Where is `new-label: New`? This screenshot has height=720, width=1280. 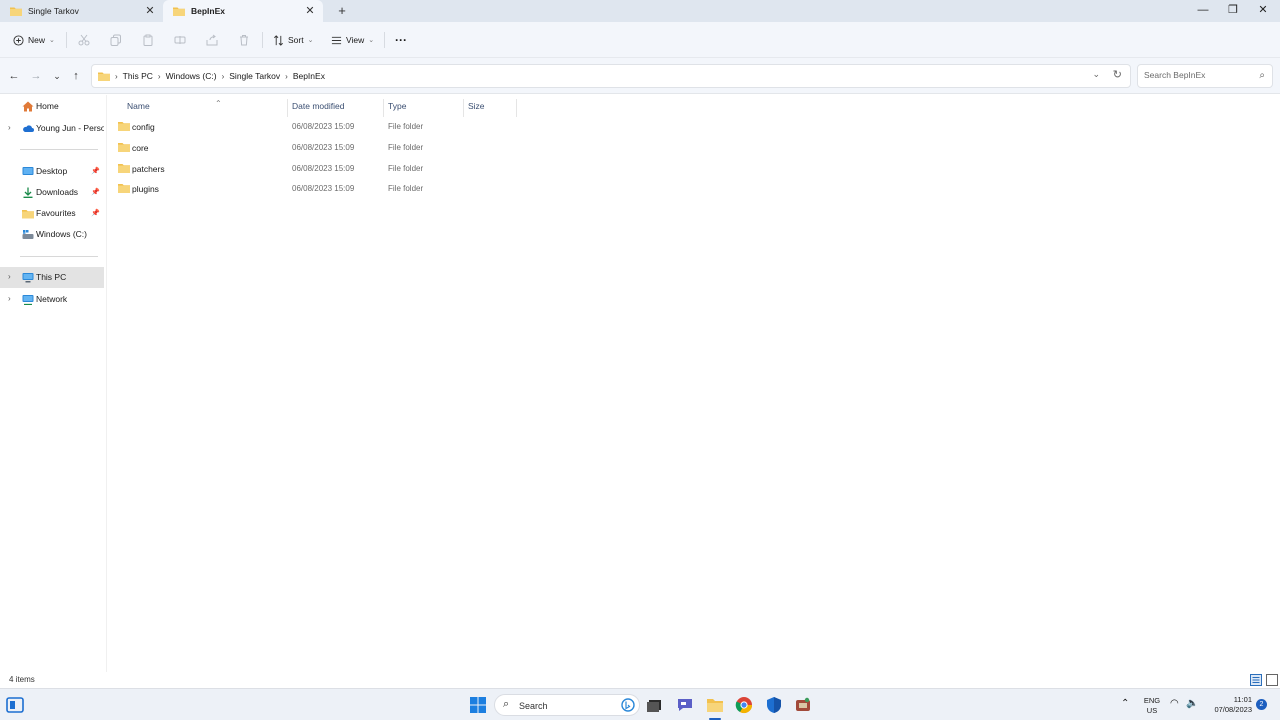
new-label: New is located at coordinates (37, 40).